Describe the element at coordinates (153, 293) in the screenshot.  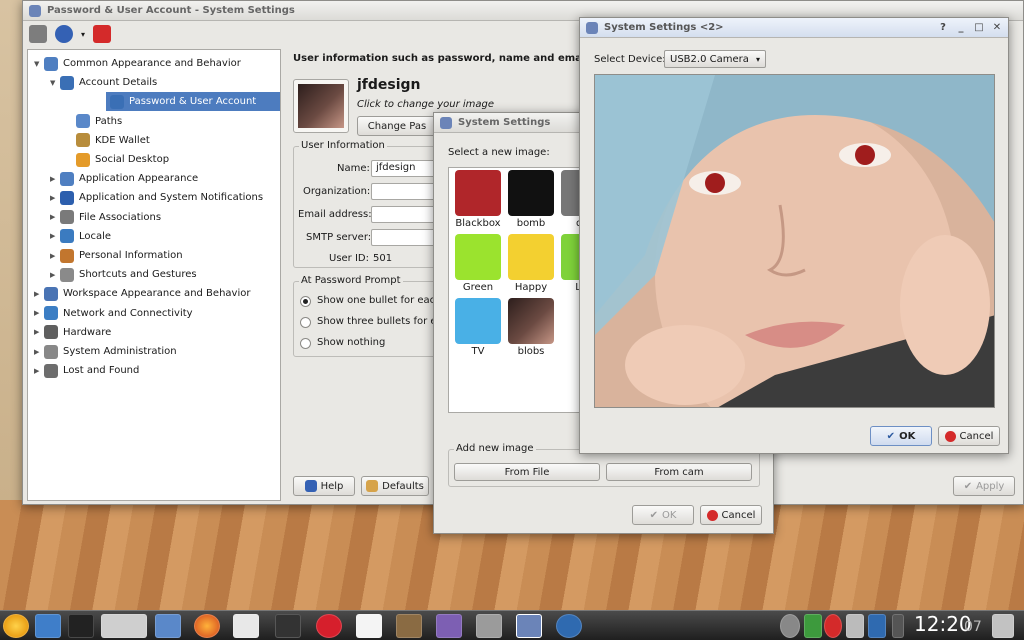
I see `tree-item: ▶ Workspace Appearance and Behavior` at that location.